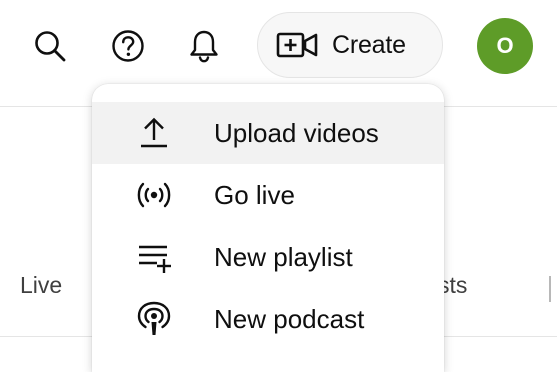 The height and width of the screenshot is (372, 557). I want to click on bell-icon, so click(204, 46).